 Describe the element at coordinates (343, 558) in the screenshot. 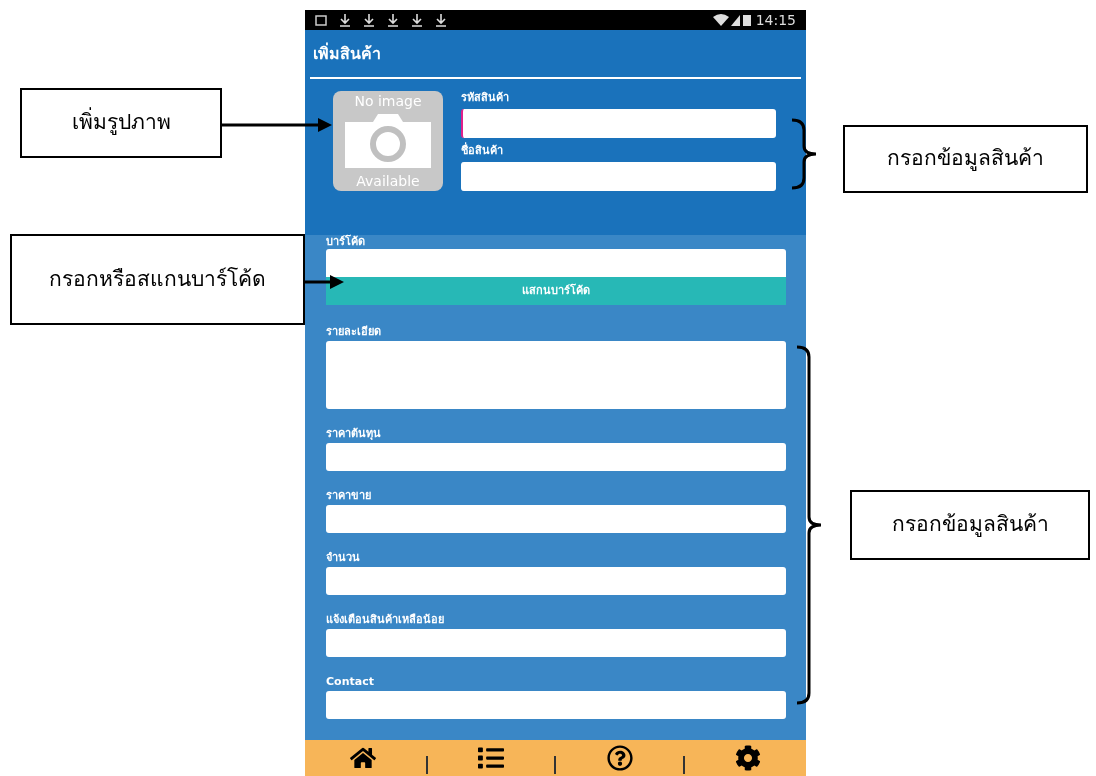

I see `field-label: จำนวน` at that location.